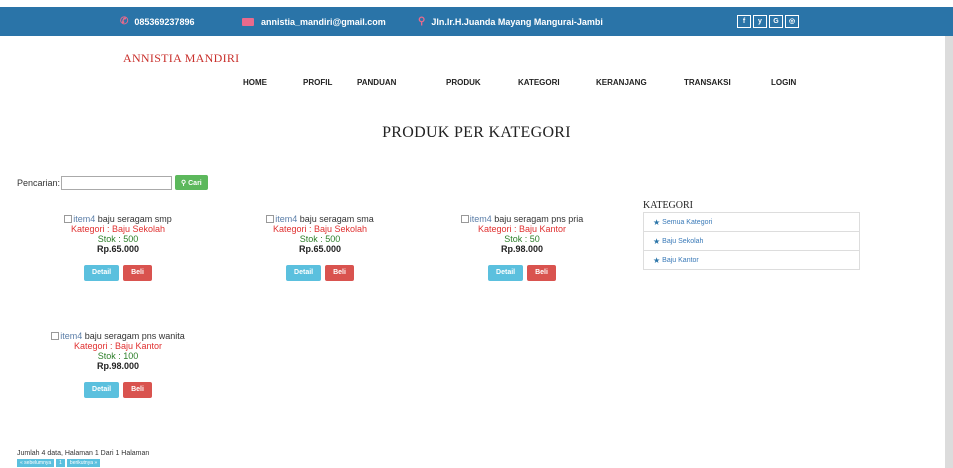 The height and width of the screenshot is (468, 953). What do you see at coordinates (949, 252) in the screenshot?
I see `scrollbar` at bounding box center [949, 252].